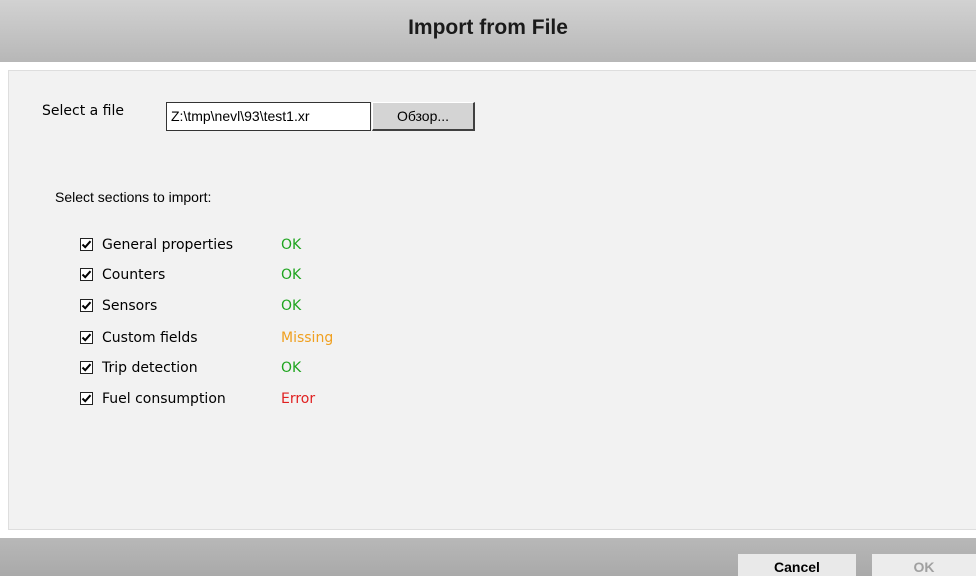 The width and height of the screenshot is (976, 580). Describe the element at coordinates (797, 565) in the screenshot. I see `cancel-button: Cancel` at that location.